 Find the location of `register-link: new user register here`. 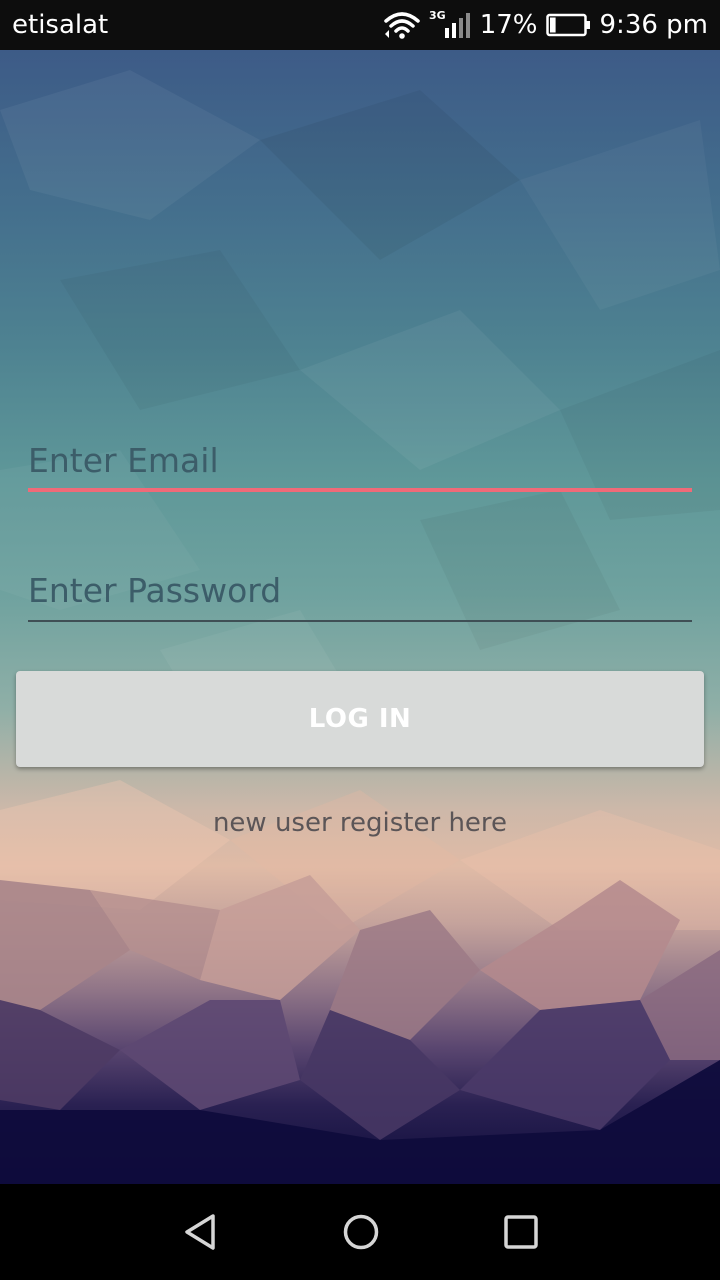

register-link: new user register here is located at coordinates (360, 823).